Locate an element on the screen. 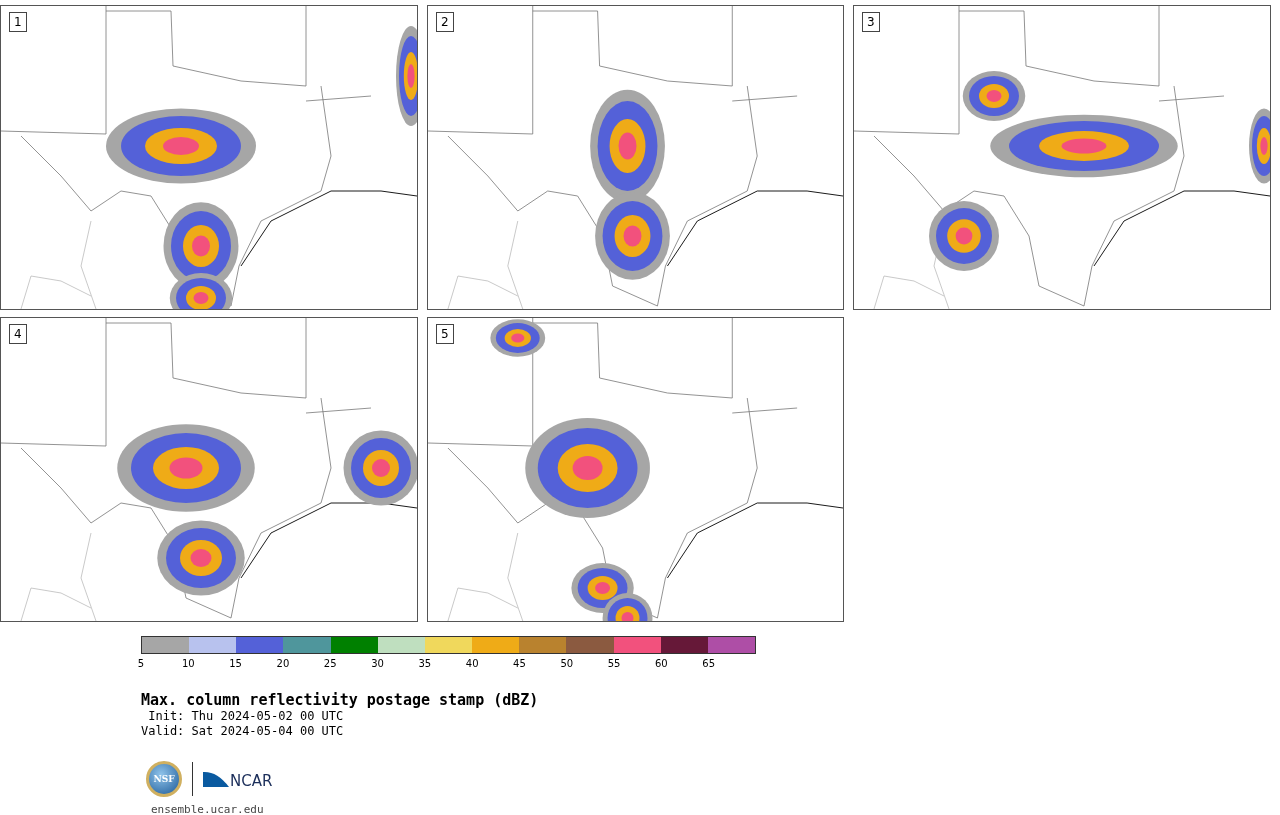  nsf-logo: NSF is located at coordinates (164, 779).